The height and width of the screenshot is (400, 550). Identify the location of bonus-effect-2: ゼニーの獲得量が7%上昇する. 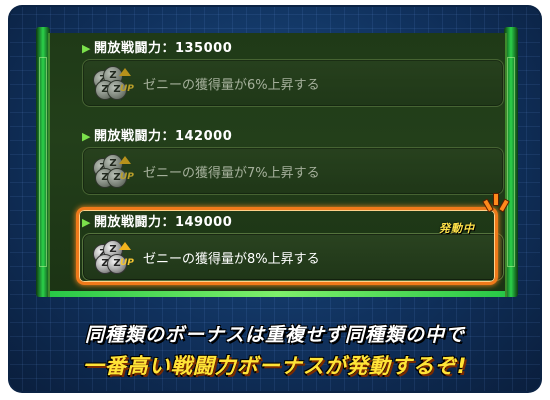
(231, 173).